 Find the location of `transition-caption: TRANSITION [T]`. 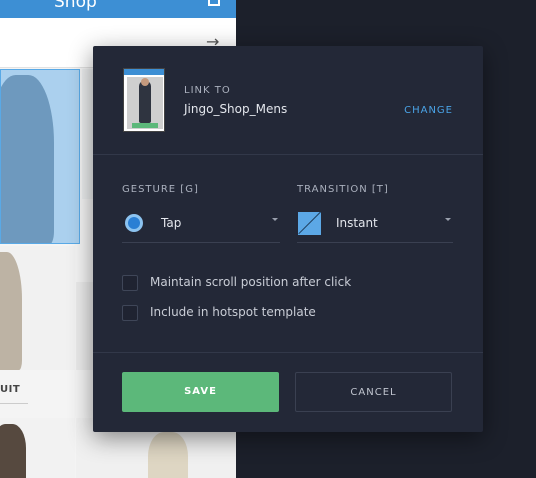

transition-caption: TRANSITION [T] is located at coordinates (343, 189).